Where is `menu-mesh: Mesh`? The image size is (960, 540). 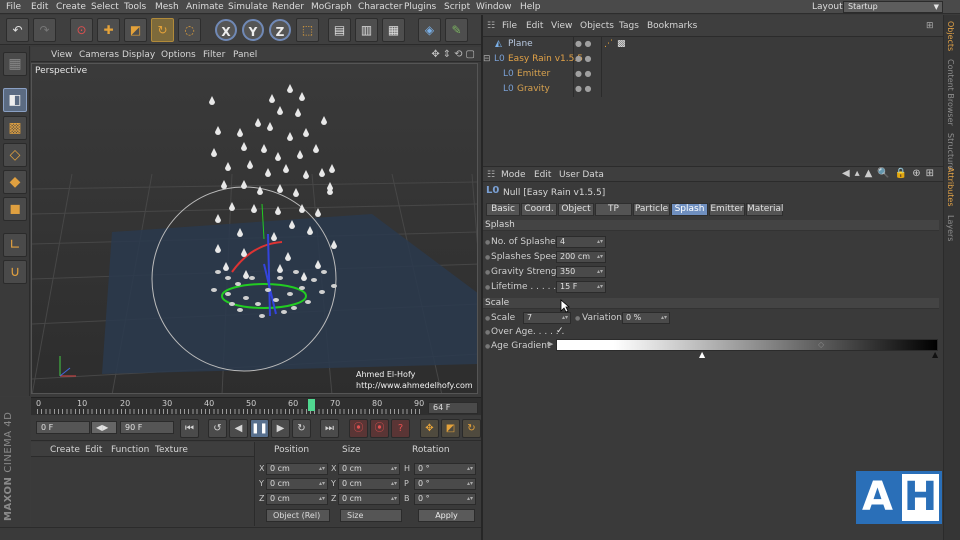
menu-mesh: Mesh is located at coordinates (167, 7).